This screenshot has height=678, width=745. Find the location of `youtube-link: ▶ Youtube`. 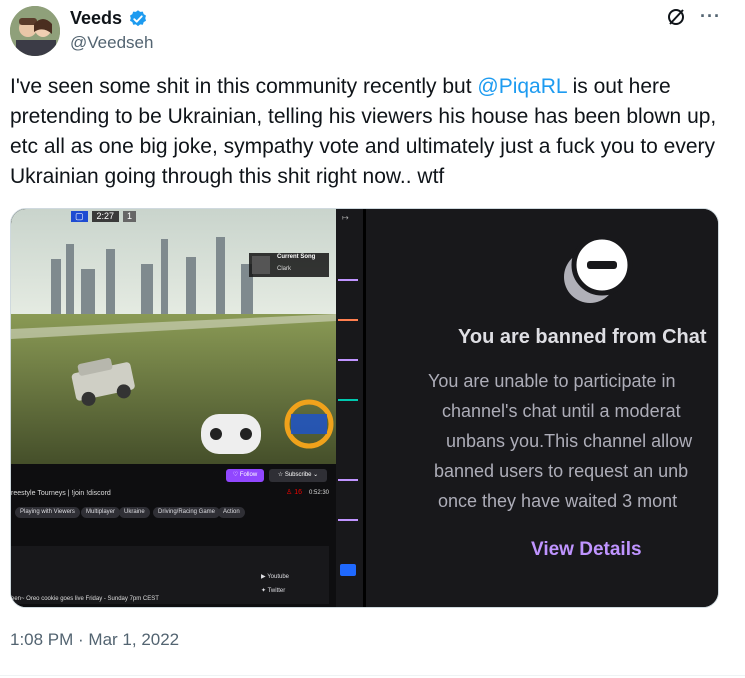

youtube-link: ▶ Youtube is located at coordinates (275, 576).